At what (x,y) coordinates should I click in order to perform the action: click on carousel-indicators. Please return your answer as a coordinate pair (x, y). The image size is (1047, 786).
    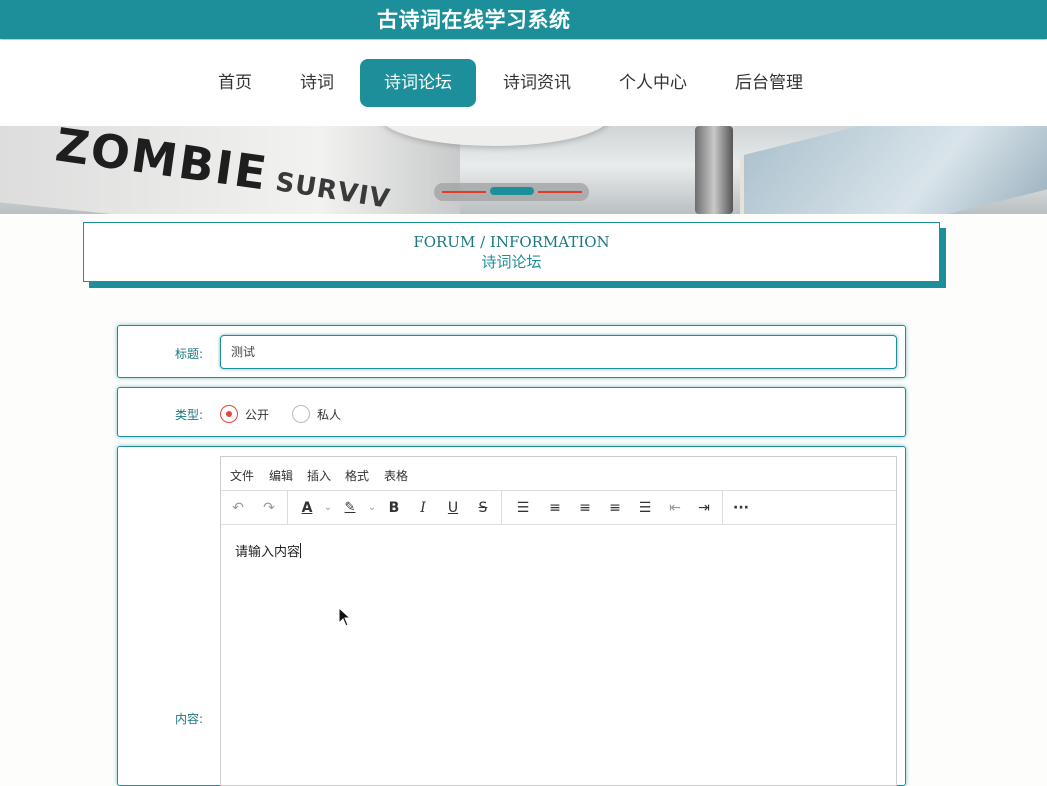
    Looking at the image, I should click on (511, 192).